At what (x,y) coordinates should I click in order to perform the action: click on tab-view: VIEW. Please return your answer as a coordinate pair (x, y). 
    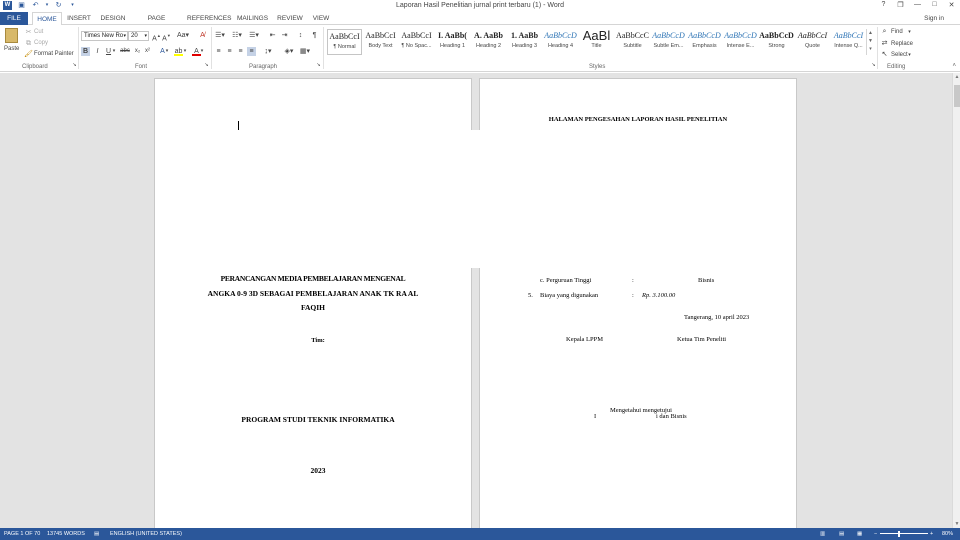
    Looking at the image, I should click on (321, 18).